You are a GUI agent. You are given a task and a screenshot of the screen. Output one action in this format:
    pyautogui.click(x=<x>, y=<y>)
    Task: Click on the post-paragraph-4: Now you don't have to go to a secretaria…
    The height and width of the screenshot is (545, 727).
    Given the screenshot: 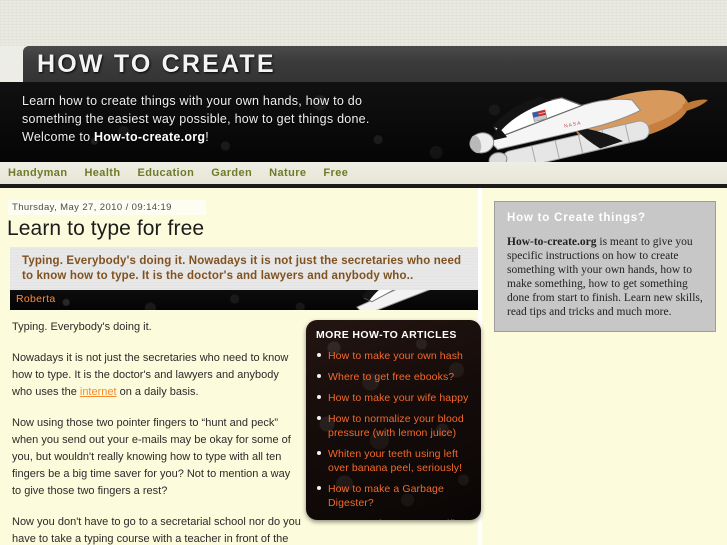 What is the action you would take?
    pyautogui.click(x=157, y=529)
    